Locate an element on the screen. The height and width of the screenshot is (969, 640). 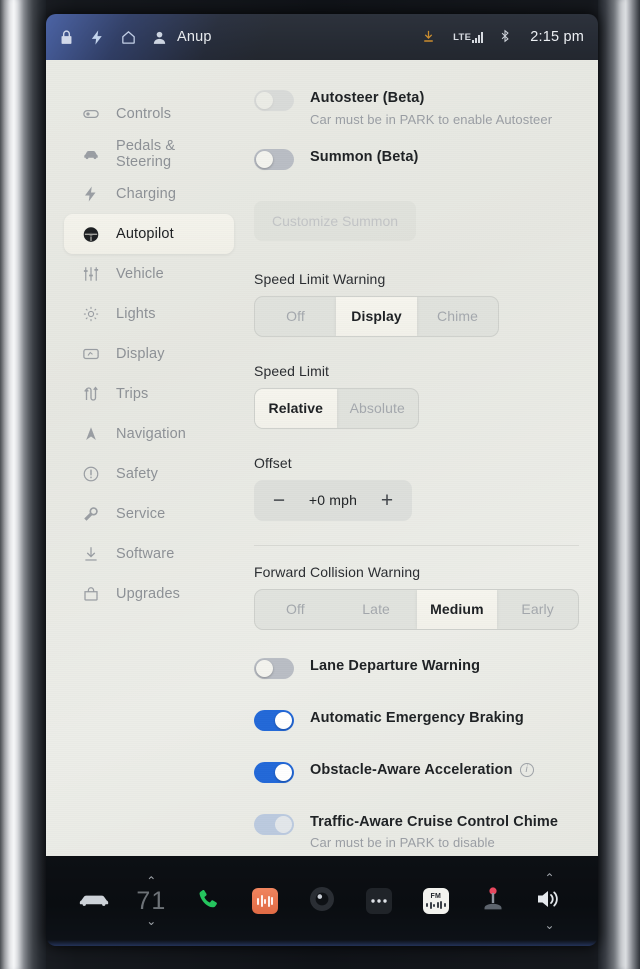
autosteer-label: Autosteer (Beta) is located at coordinates (367, 98).